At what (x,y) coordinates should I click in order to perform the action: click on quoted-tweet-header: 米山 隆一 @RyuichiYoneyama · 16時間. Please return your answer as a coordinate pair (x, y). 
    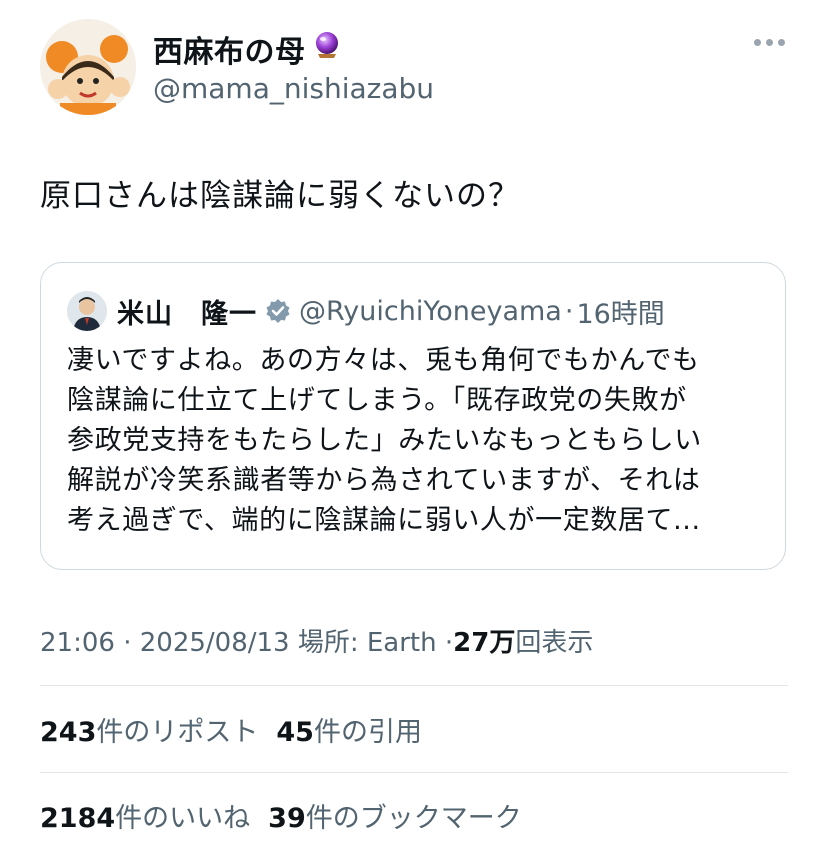
    Looking at the image, I should click on (366, 311).